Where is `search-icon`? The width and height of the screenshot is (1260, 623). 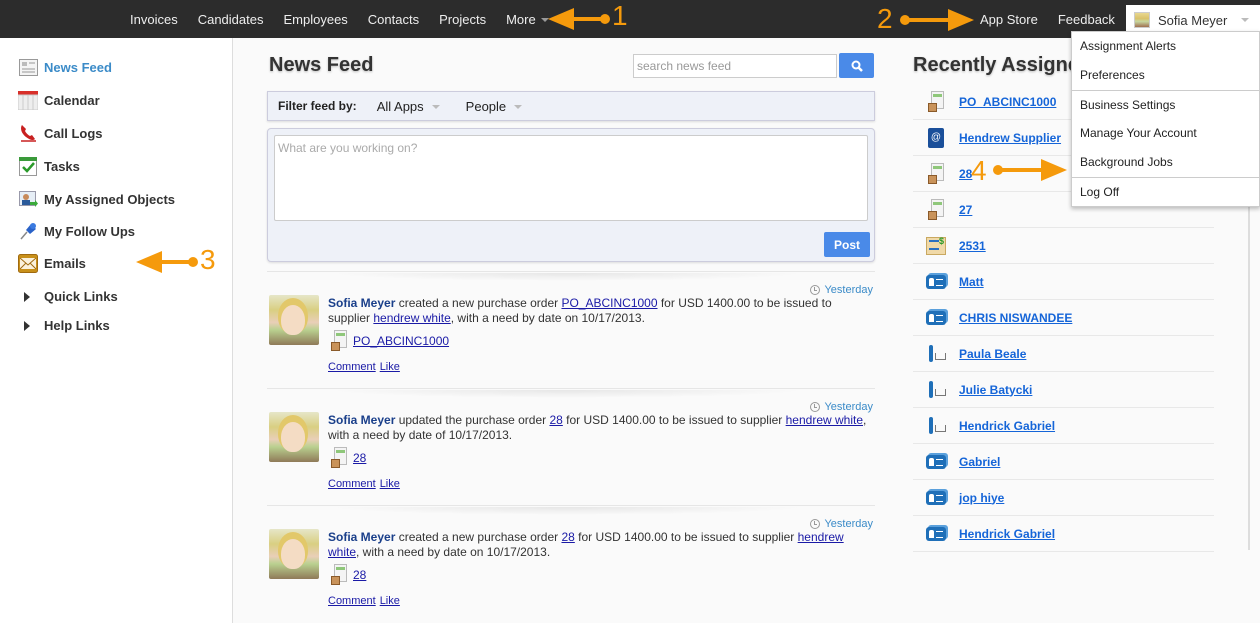 search-icon is located at coordinates (857, 66).